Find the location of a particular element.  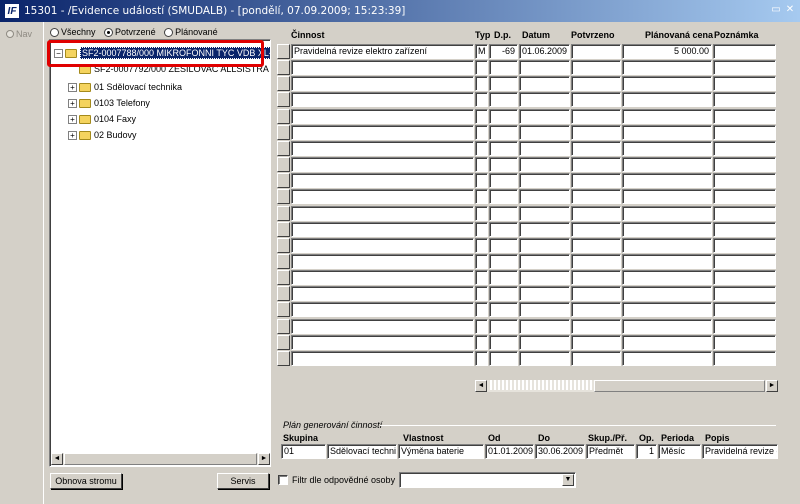

column-header-note: Poznámka is located at coordinates (736, 36).